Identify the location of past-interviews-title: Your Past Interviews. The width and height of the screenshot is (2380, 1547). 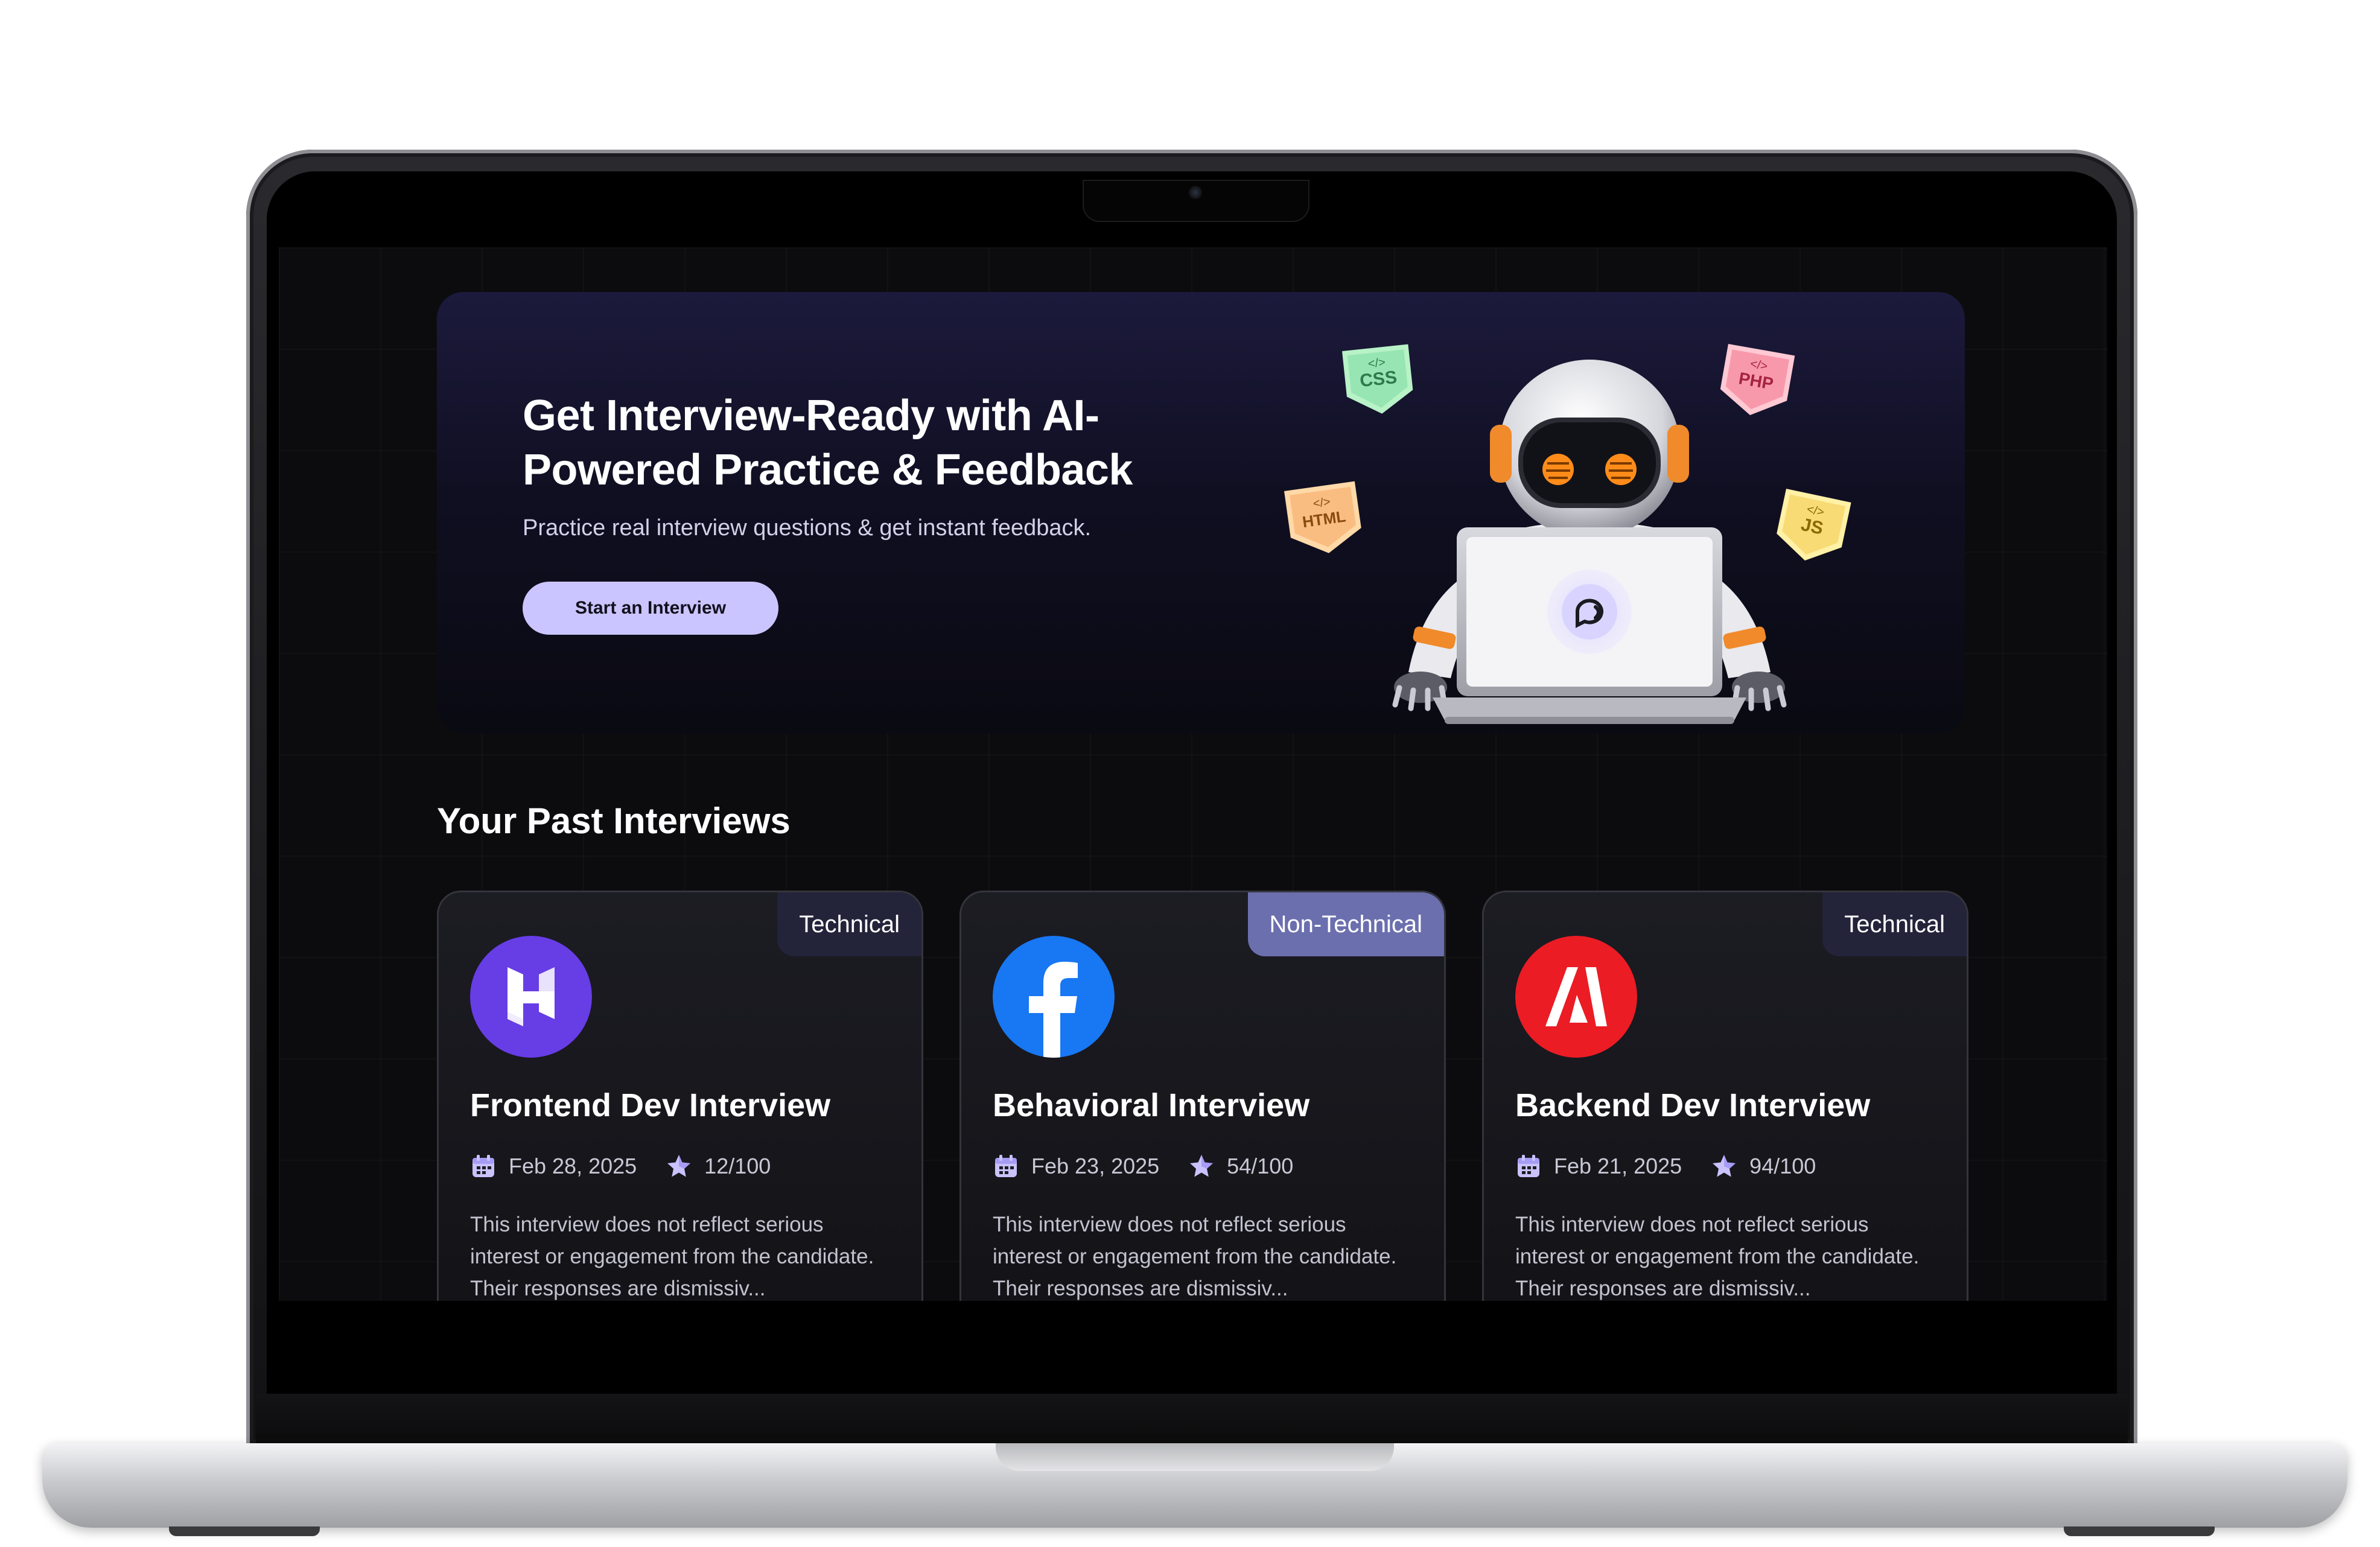
(614, 821).